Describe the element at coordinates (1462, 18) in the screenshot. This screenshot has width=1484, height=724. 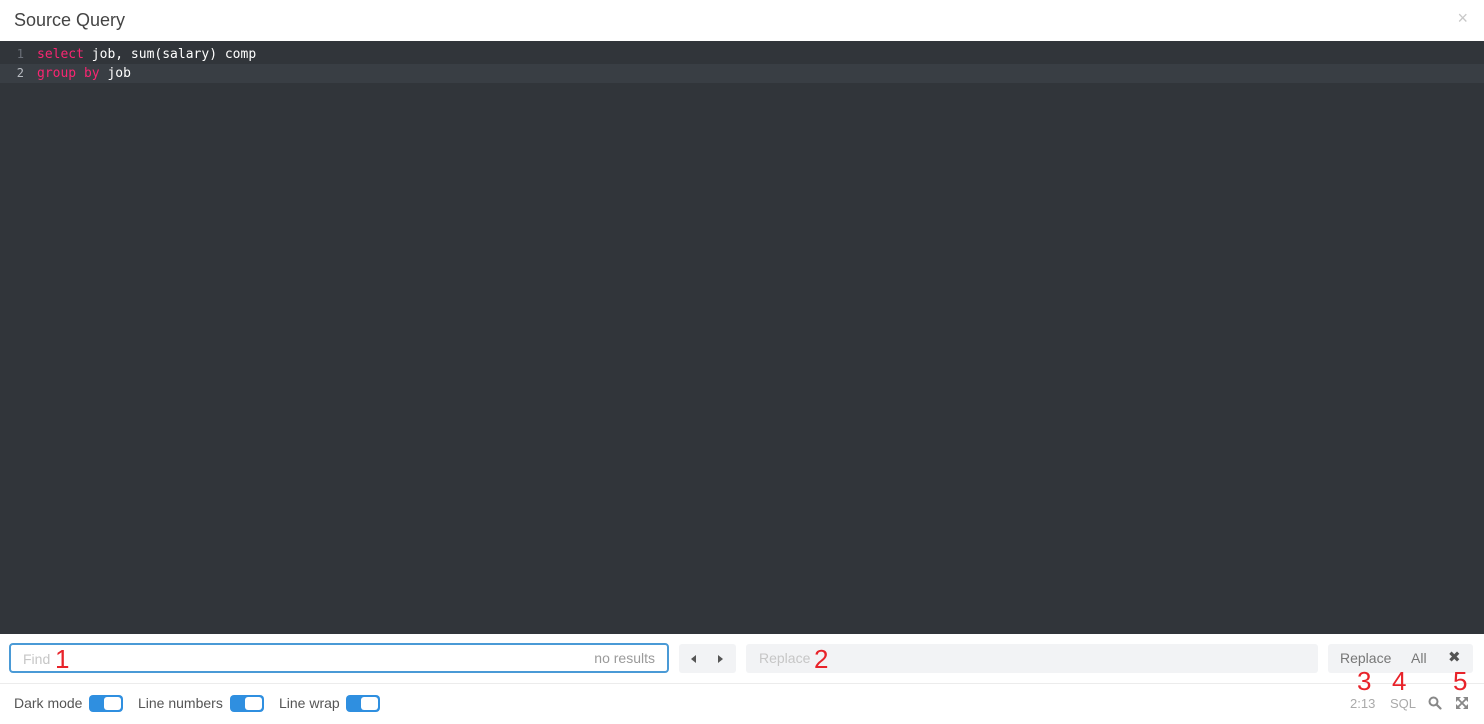
I see `close-modal-button: ×` at that location.